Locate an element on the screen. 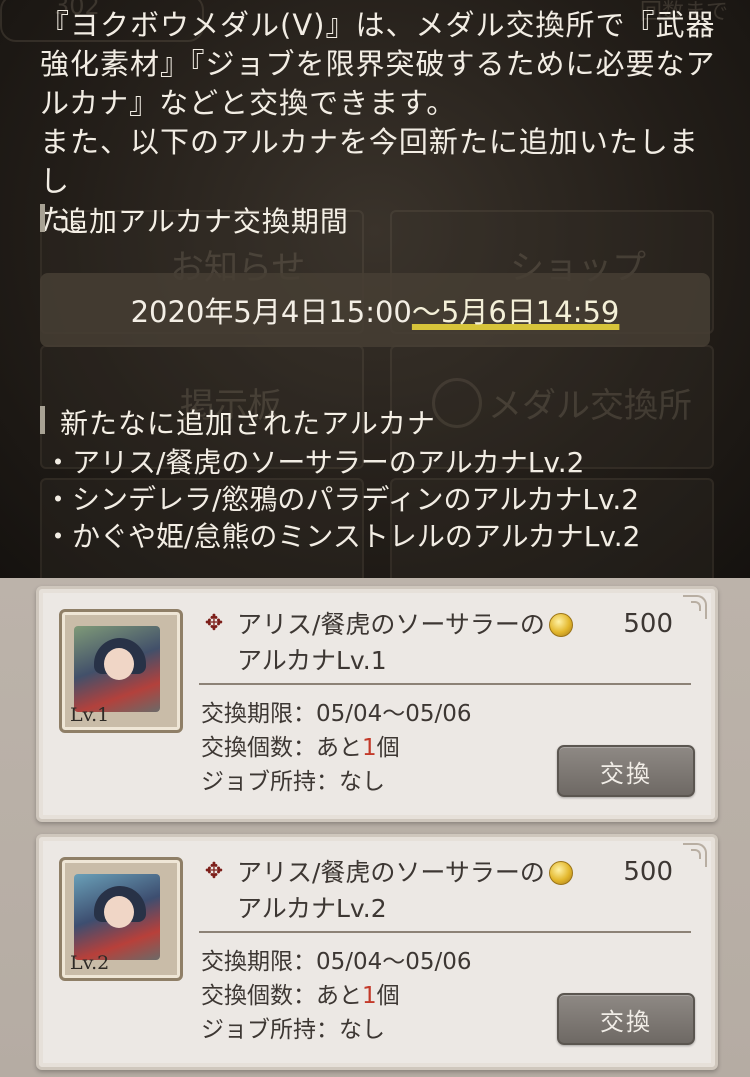 This screenshot has width=750, height=1077. period-start: 2020年5月4日15:00 is located at coordinates (271, 312).